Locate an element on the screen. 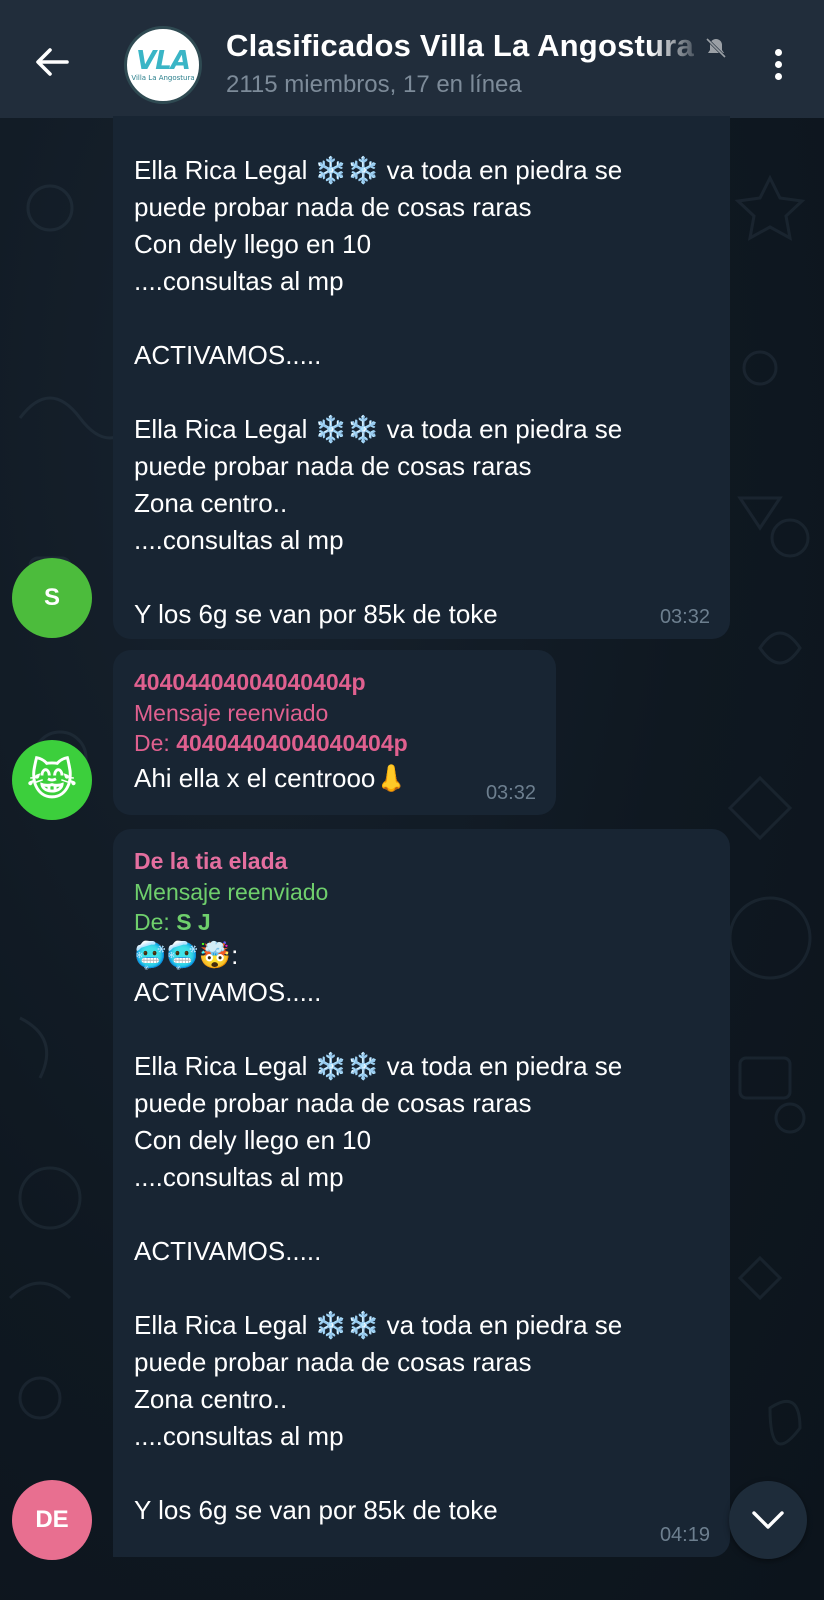 This screenshot has width=824, height=1600. back-button is located at coordinates (52, 62).